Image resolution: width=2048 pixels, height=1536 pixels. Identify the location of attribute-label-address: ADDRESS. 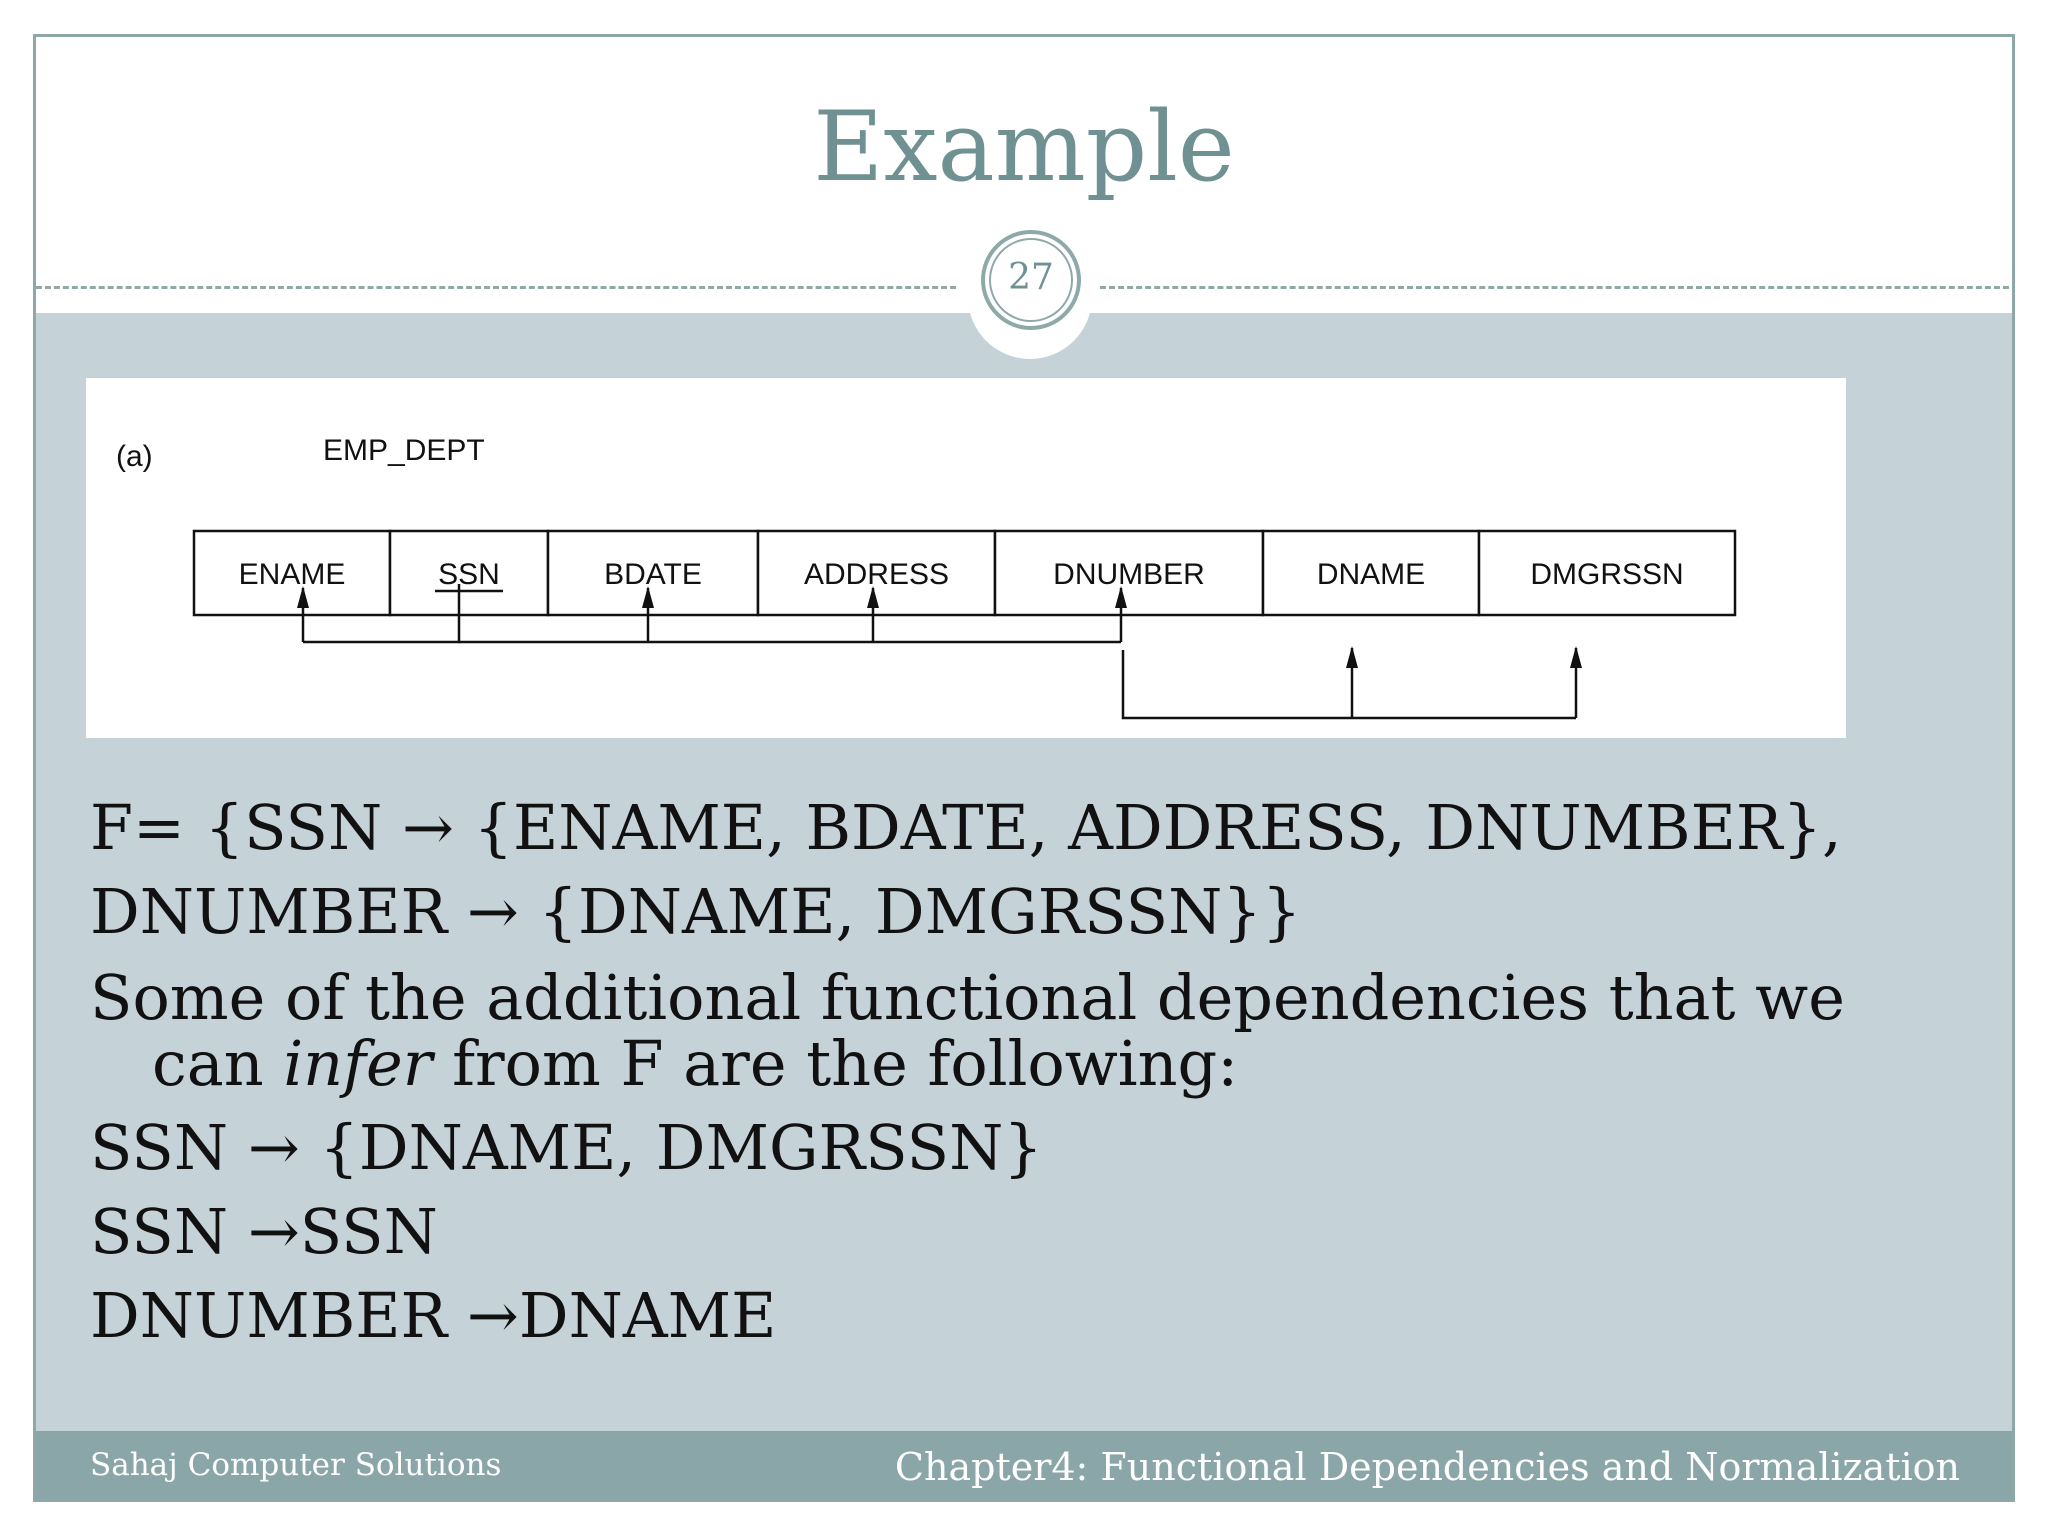
(876, 574).